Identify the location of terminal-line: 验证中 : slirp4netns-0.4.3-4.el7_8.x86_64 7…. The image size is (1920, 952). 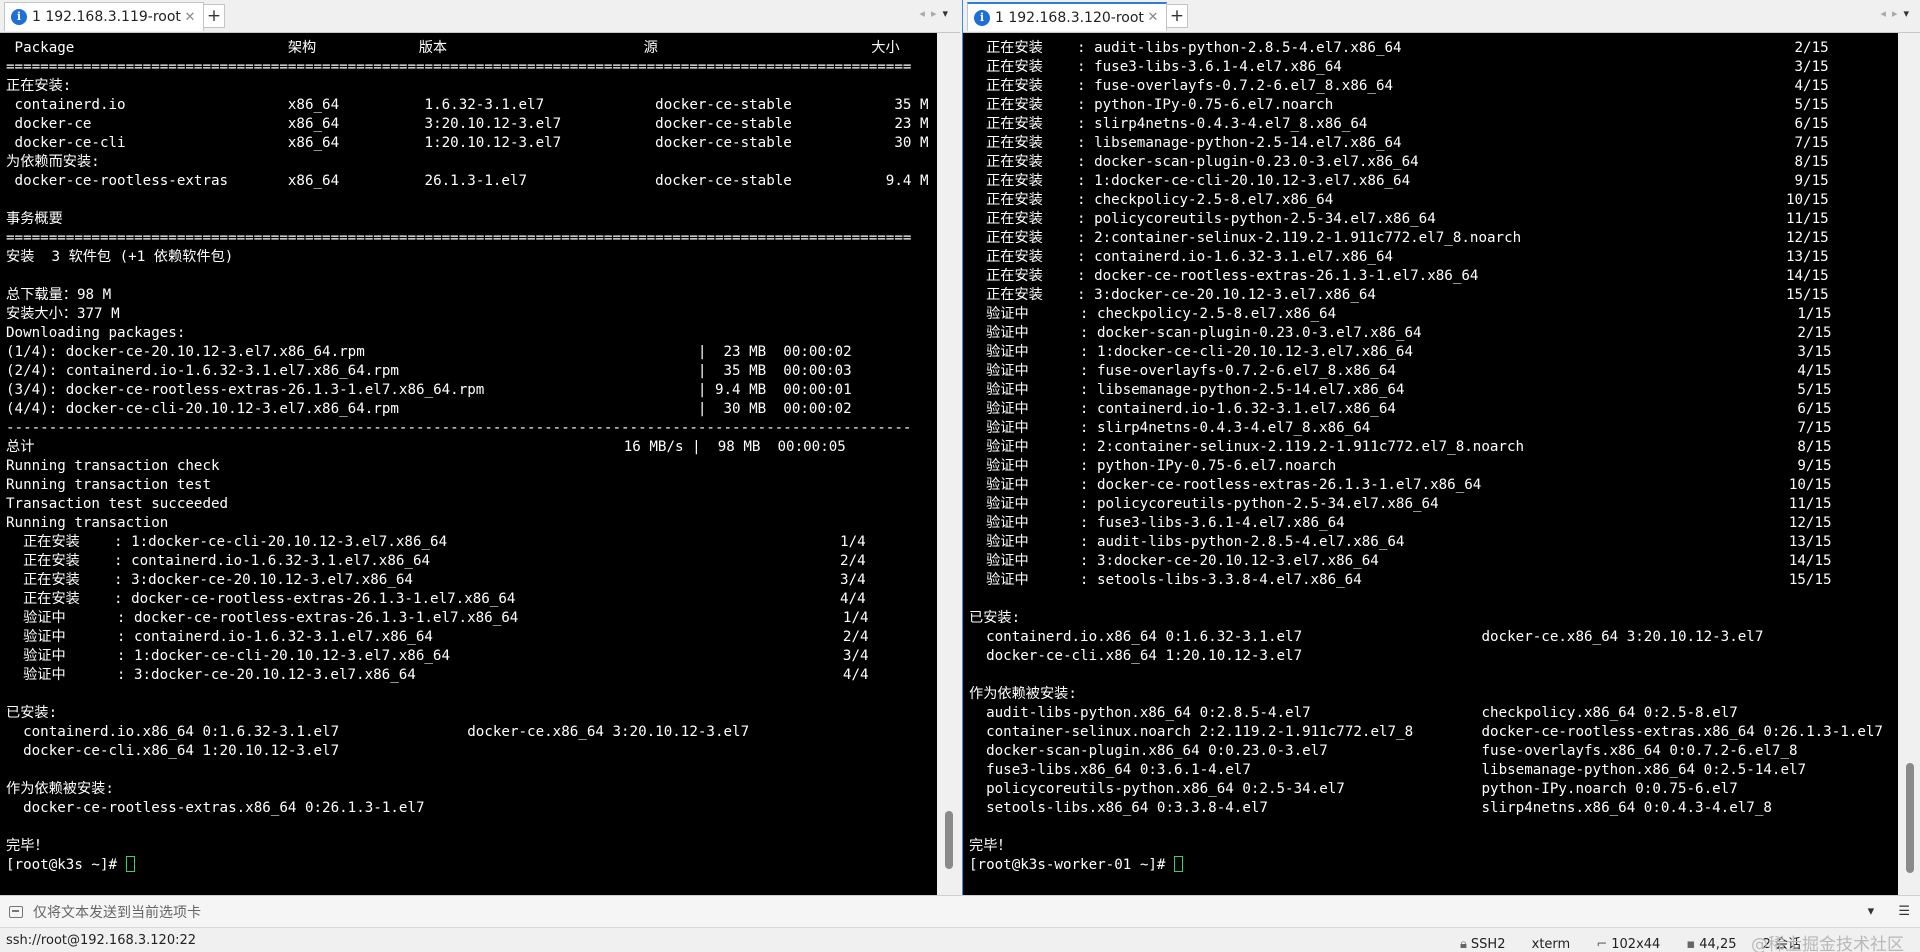
(1400, 428).